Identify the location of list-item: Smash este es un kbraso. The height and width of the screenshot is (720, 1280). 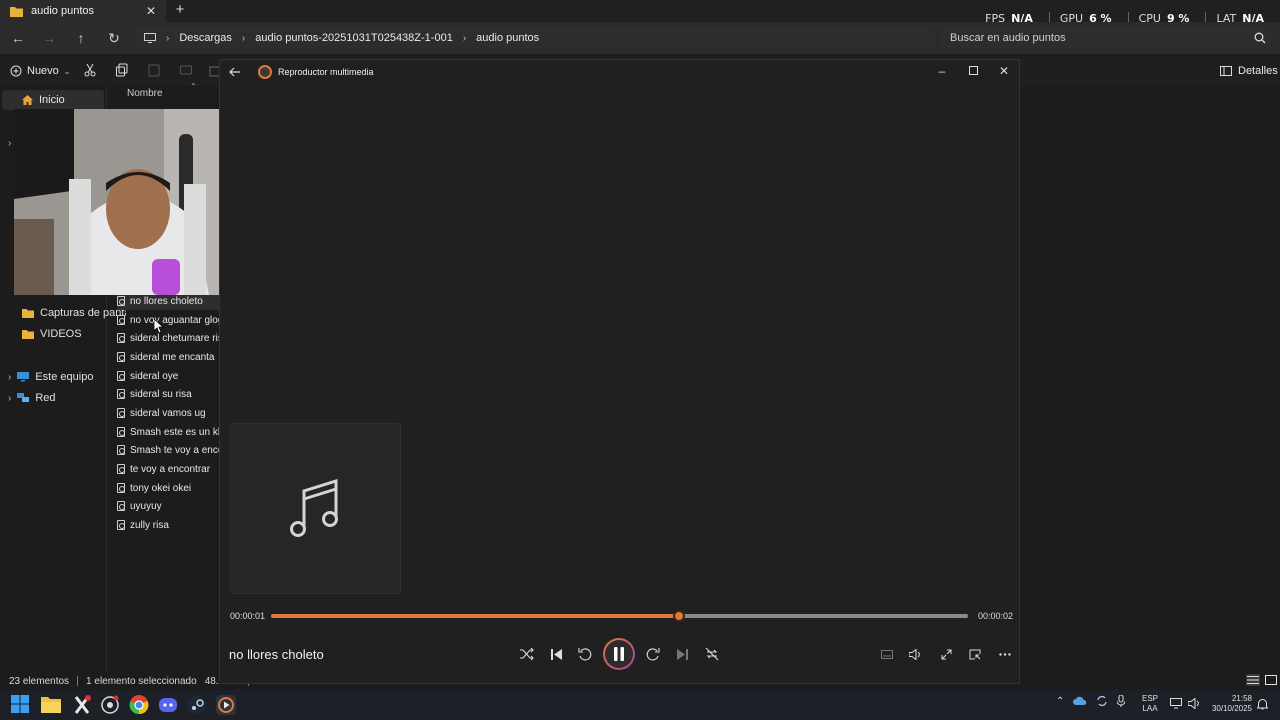
(169, 432).